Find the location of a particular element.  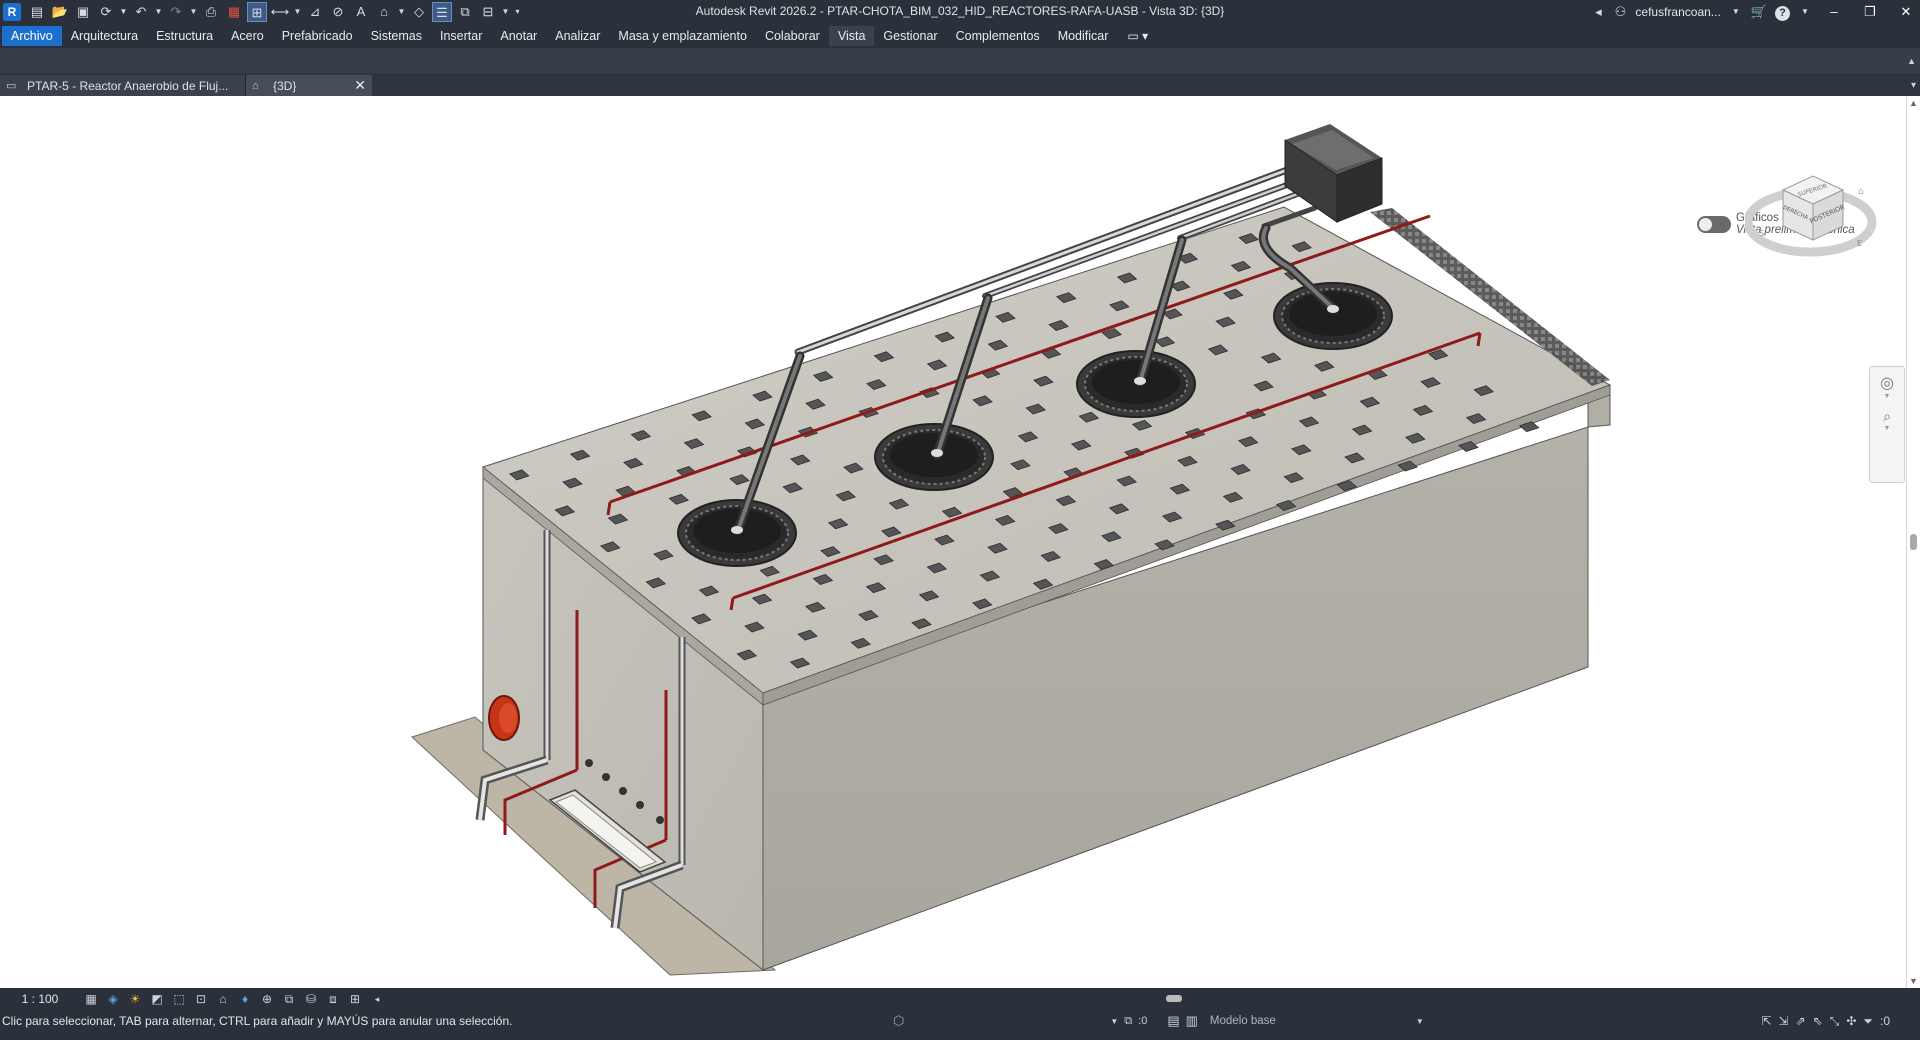

select-links-icon: ⇱ is located at coordinates (1766, 1021).